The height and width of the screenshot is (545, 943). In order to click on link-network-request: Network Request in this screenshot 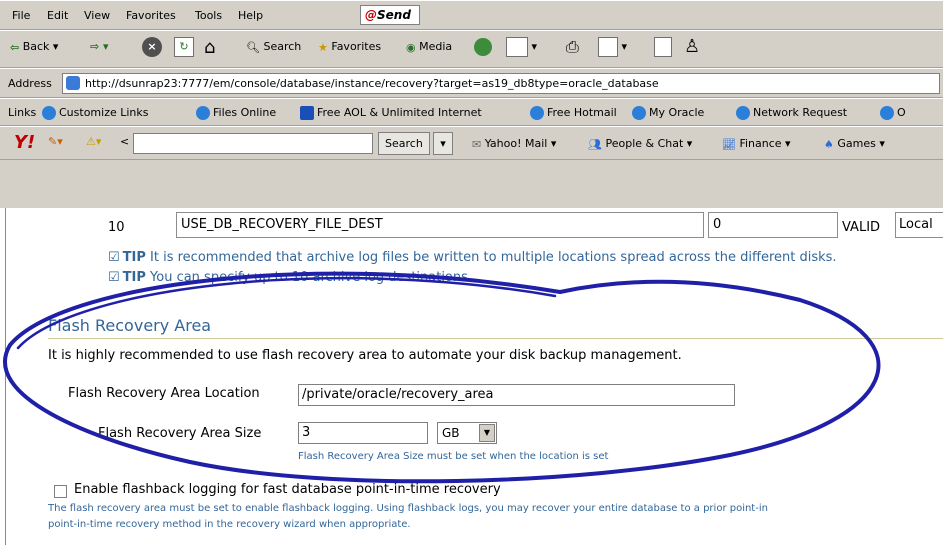, I will do `click(791, 113)`.